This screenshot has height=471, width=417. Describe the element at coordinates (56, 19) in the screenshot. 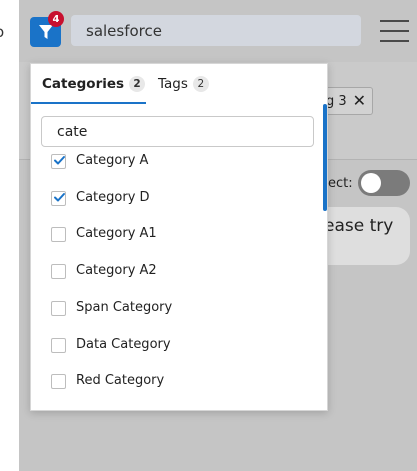

I see `filter-count-badge: 4` at that location.